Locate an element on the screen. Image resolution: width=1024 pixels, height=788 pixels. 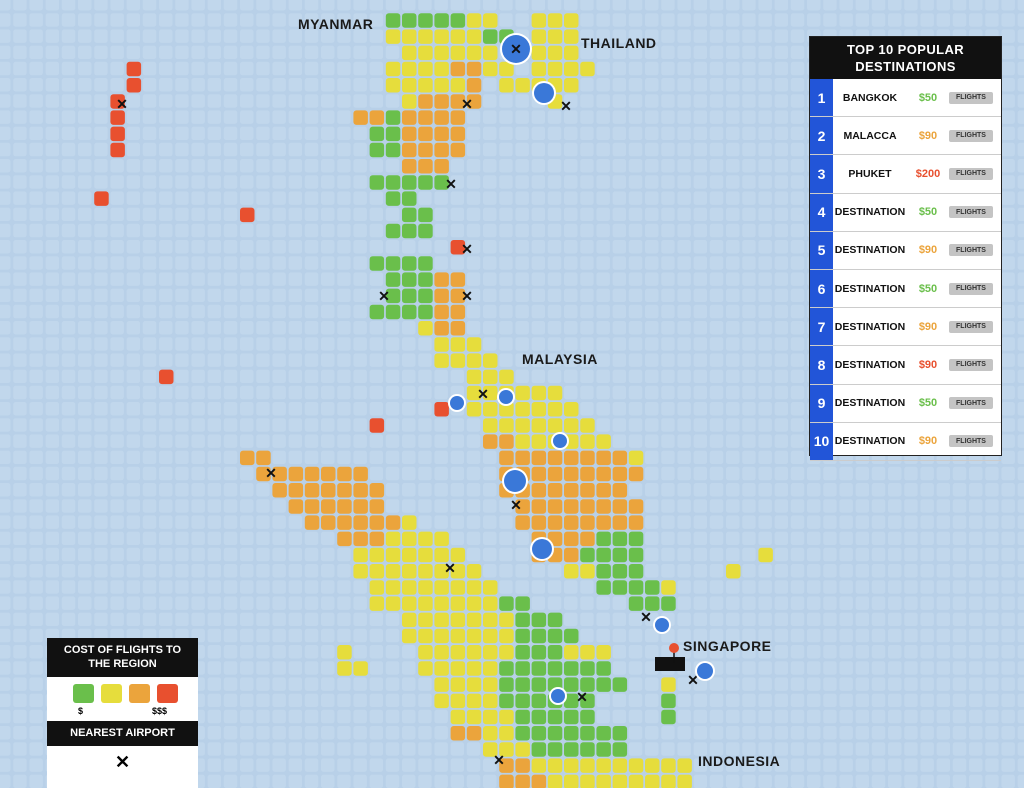
destination-row: 10 DESTINATION $90 FLIGHTS is located at coordinates (905, 441).